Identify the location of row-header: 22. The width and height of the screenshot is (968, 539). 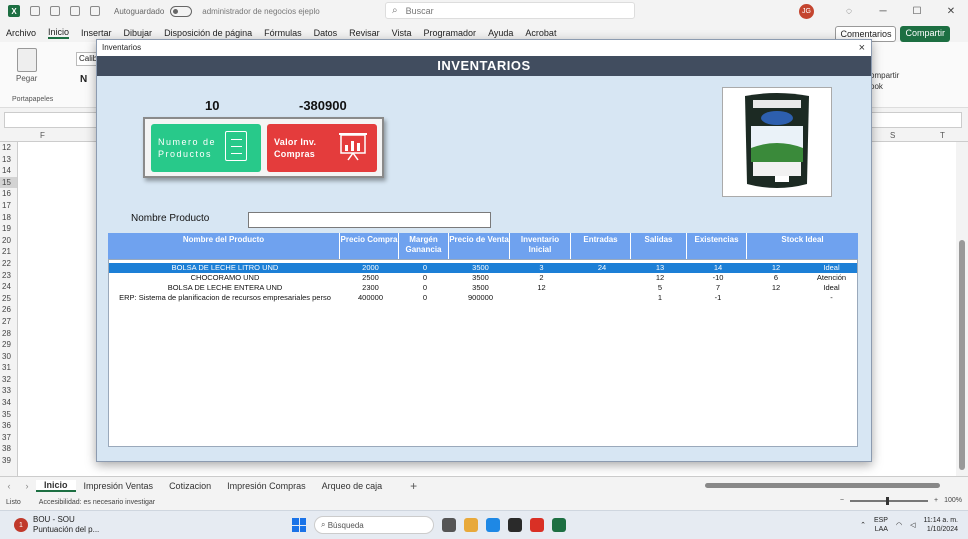
(8, 264).